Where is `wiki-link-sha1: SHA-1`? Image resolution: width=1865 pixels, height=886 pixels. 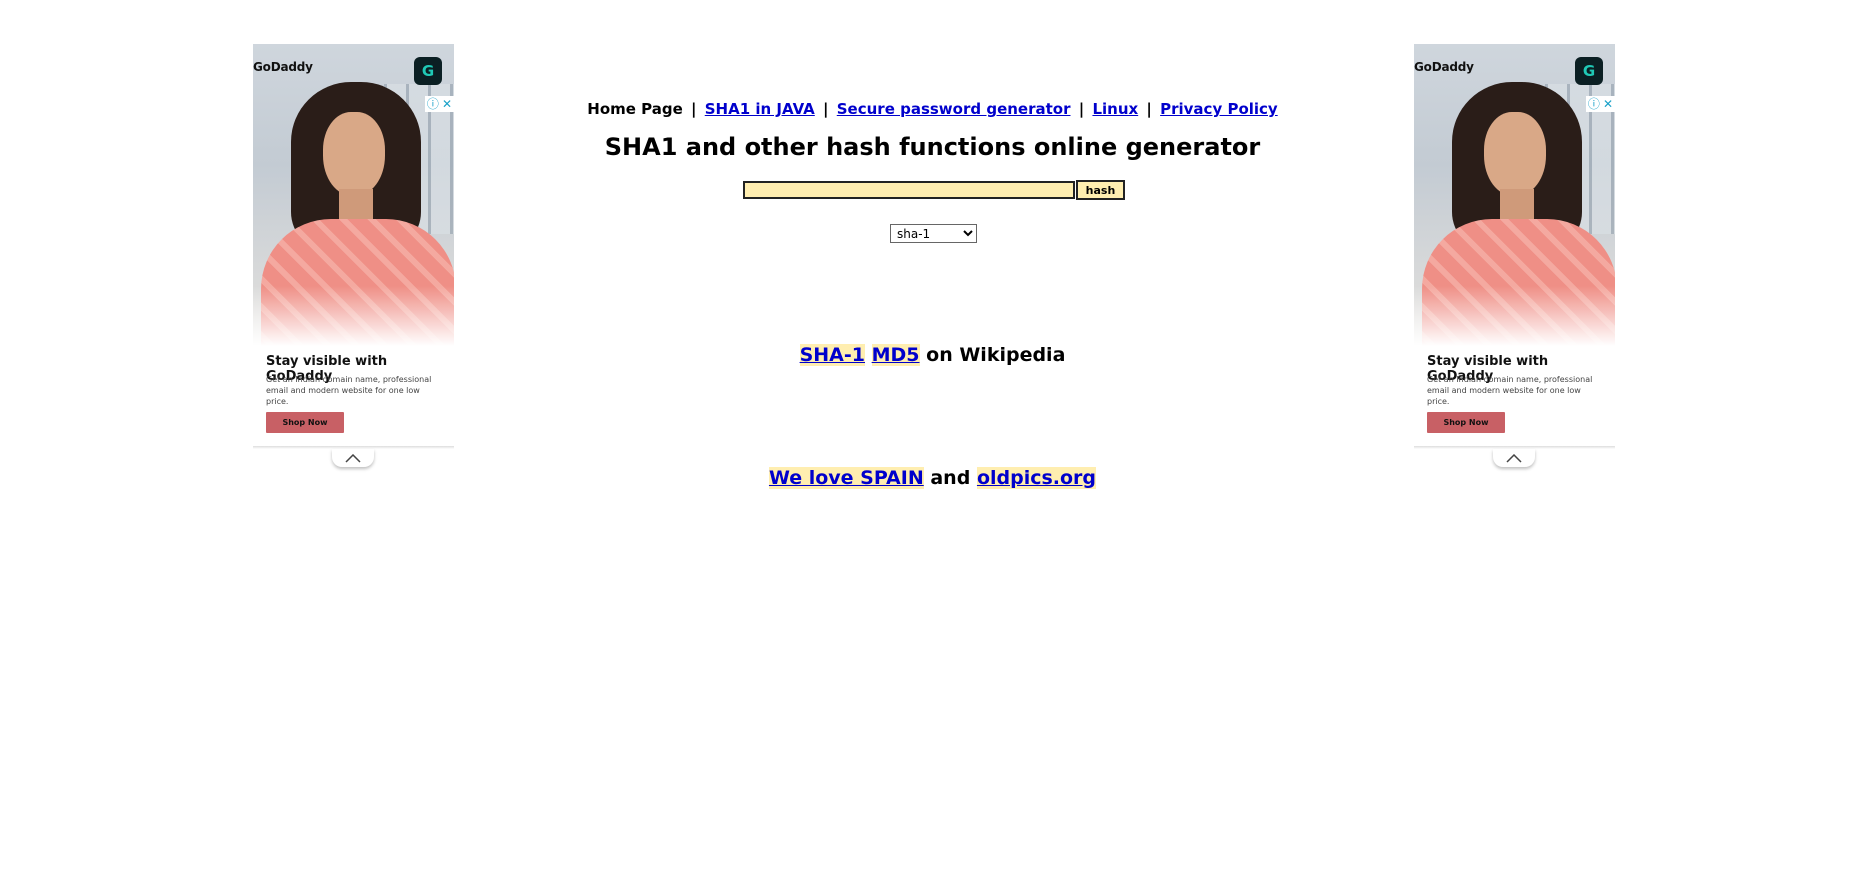
wiki-link-sha1: SHA-1 is located at coordinates (832, 355).